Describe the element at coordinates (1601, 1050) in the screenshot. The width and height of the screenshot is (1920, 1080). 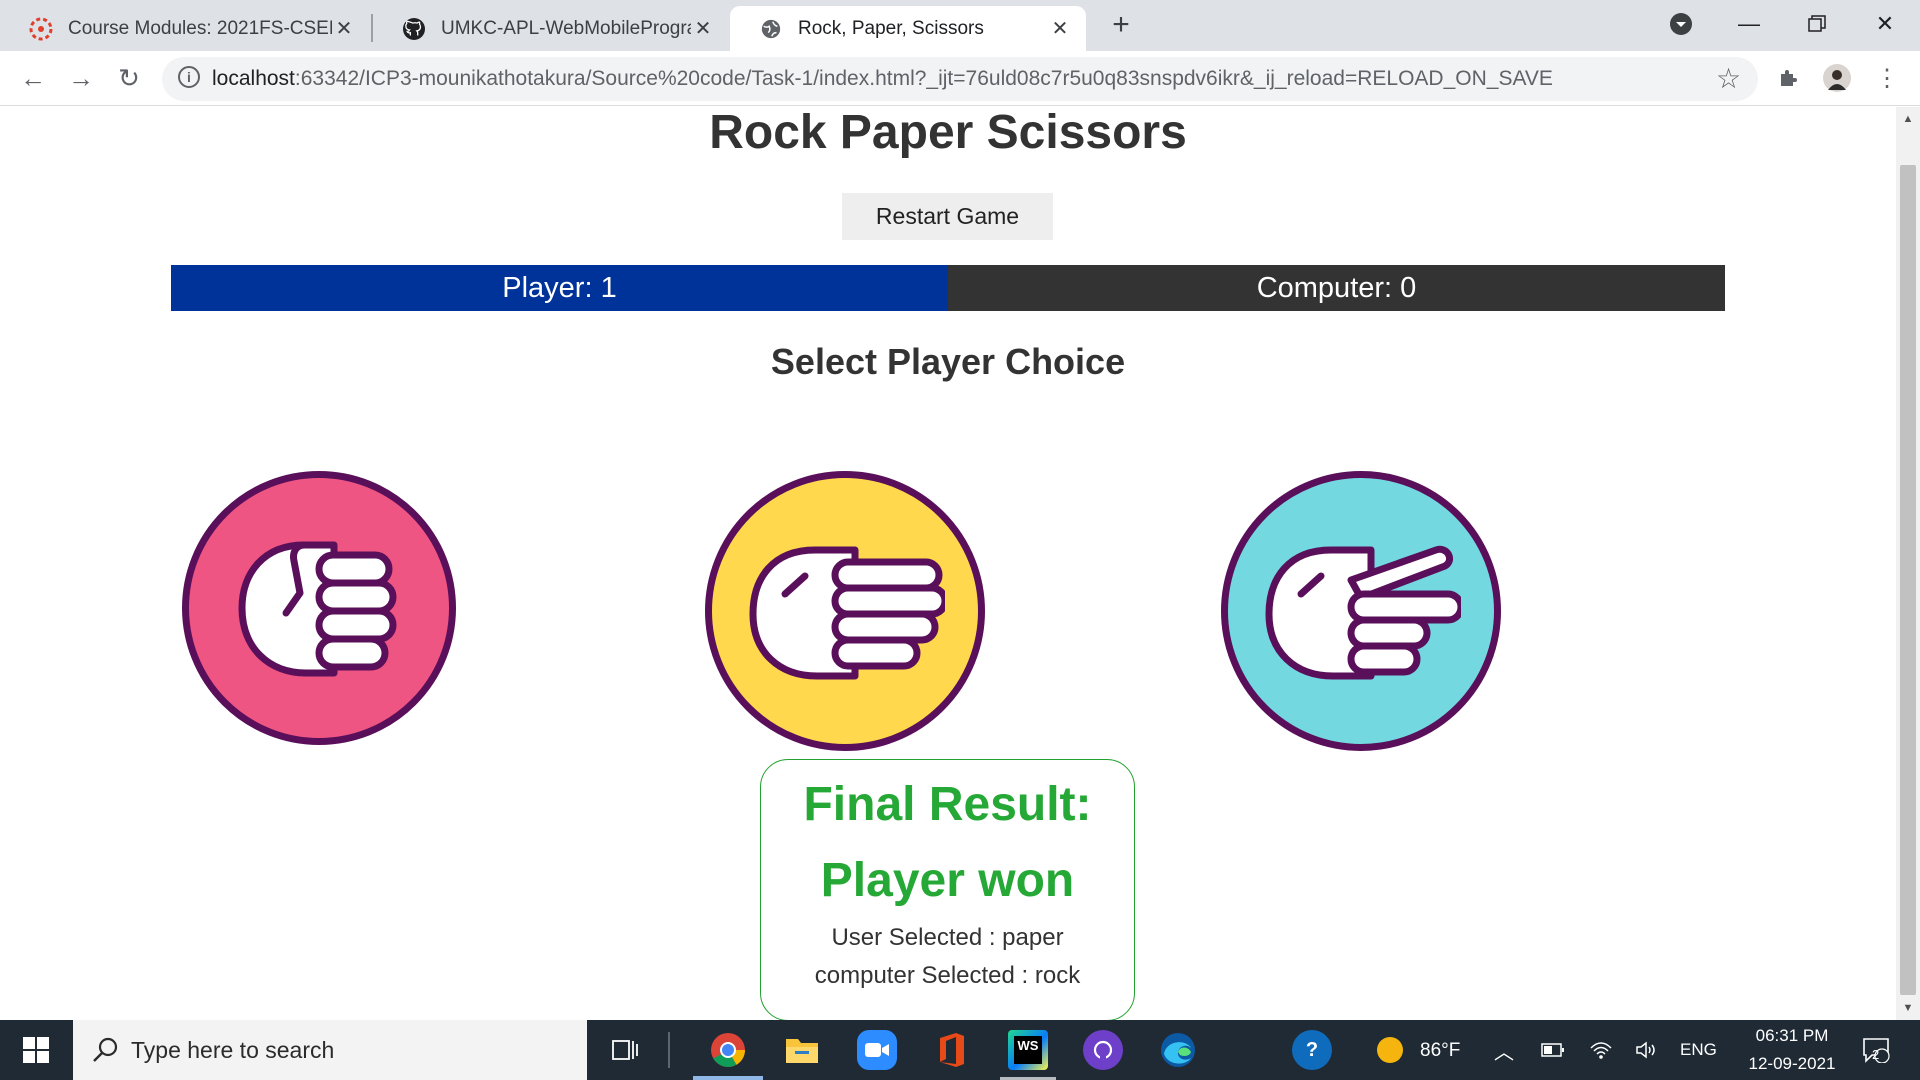
I see `wifi-icon` at that location.